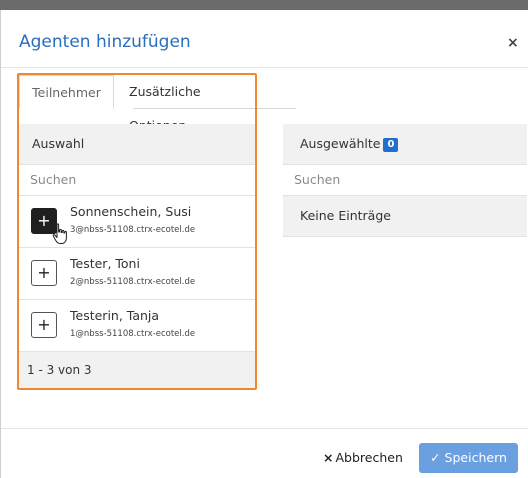 The image size is (528, 478). I want to click on hand-pointer-icon, so click(59, 233).